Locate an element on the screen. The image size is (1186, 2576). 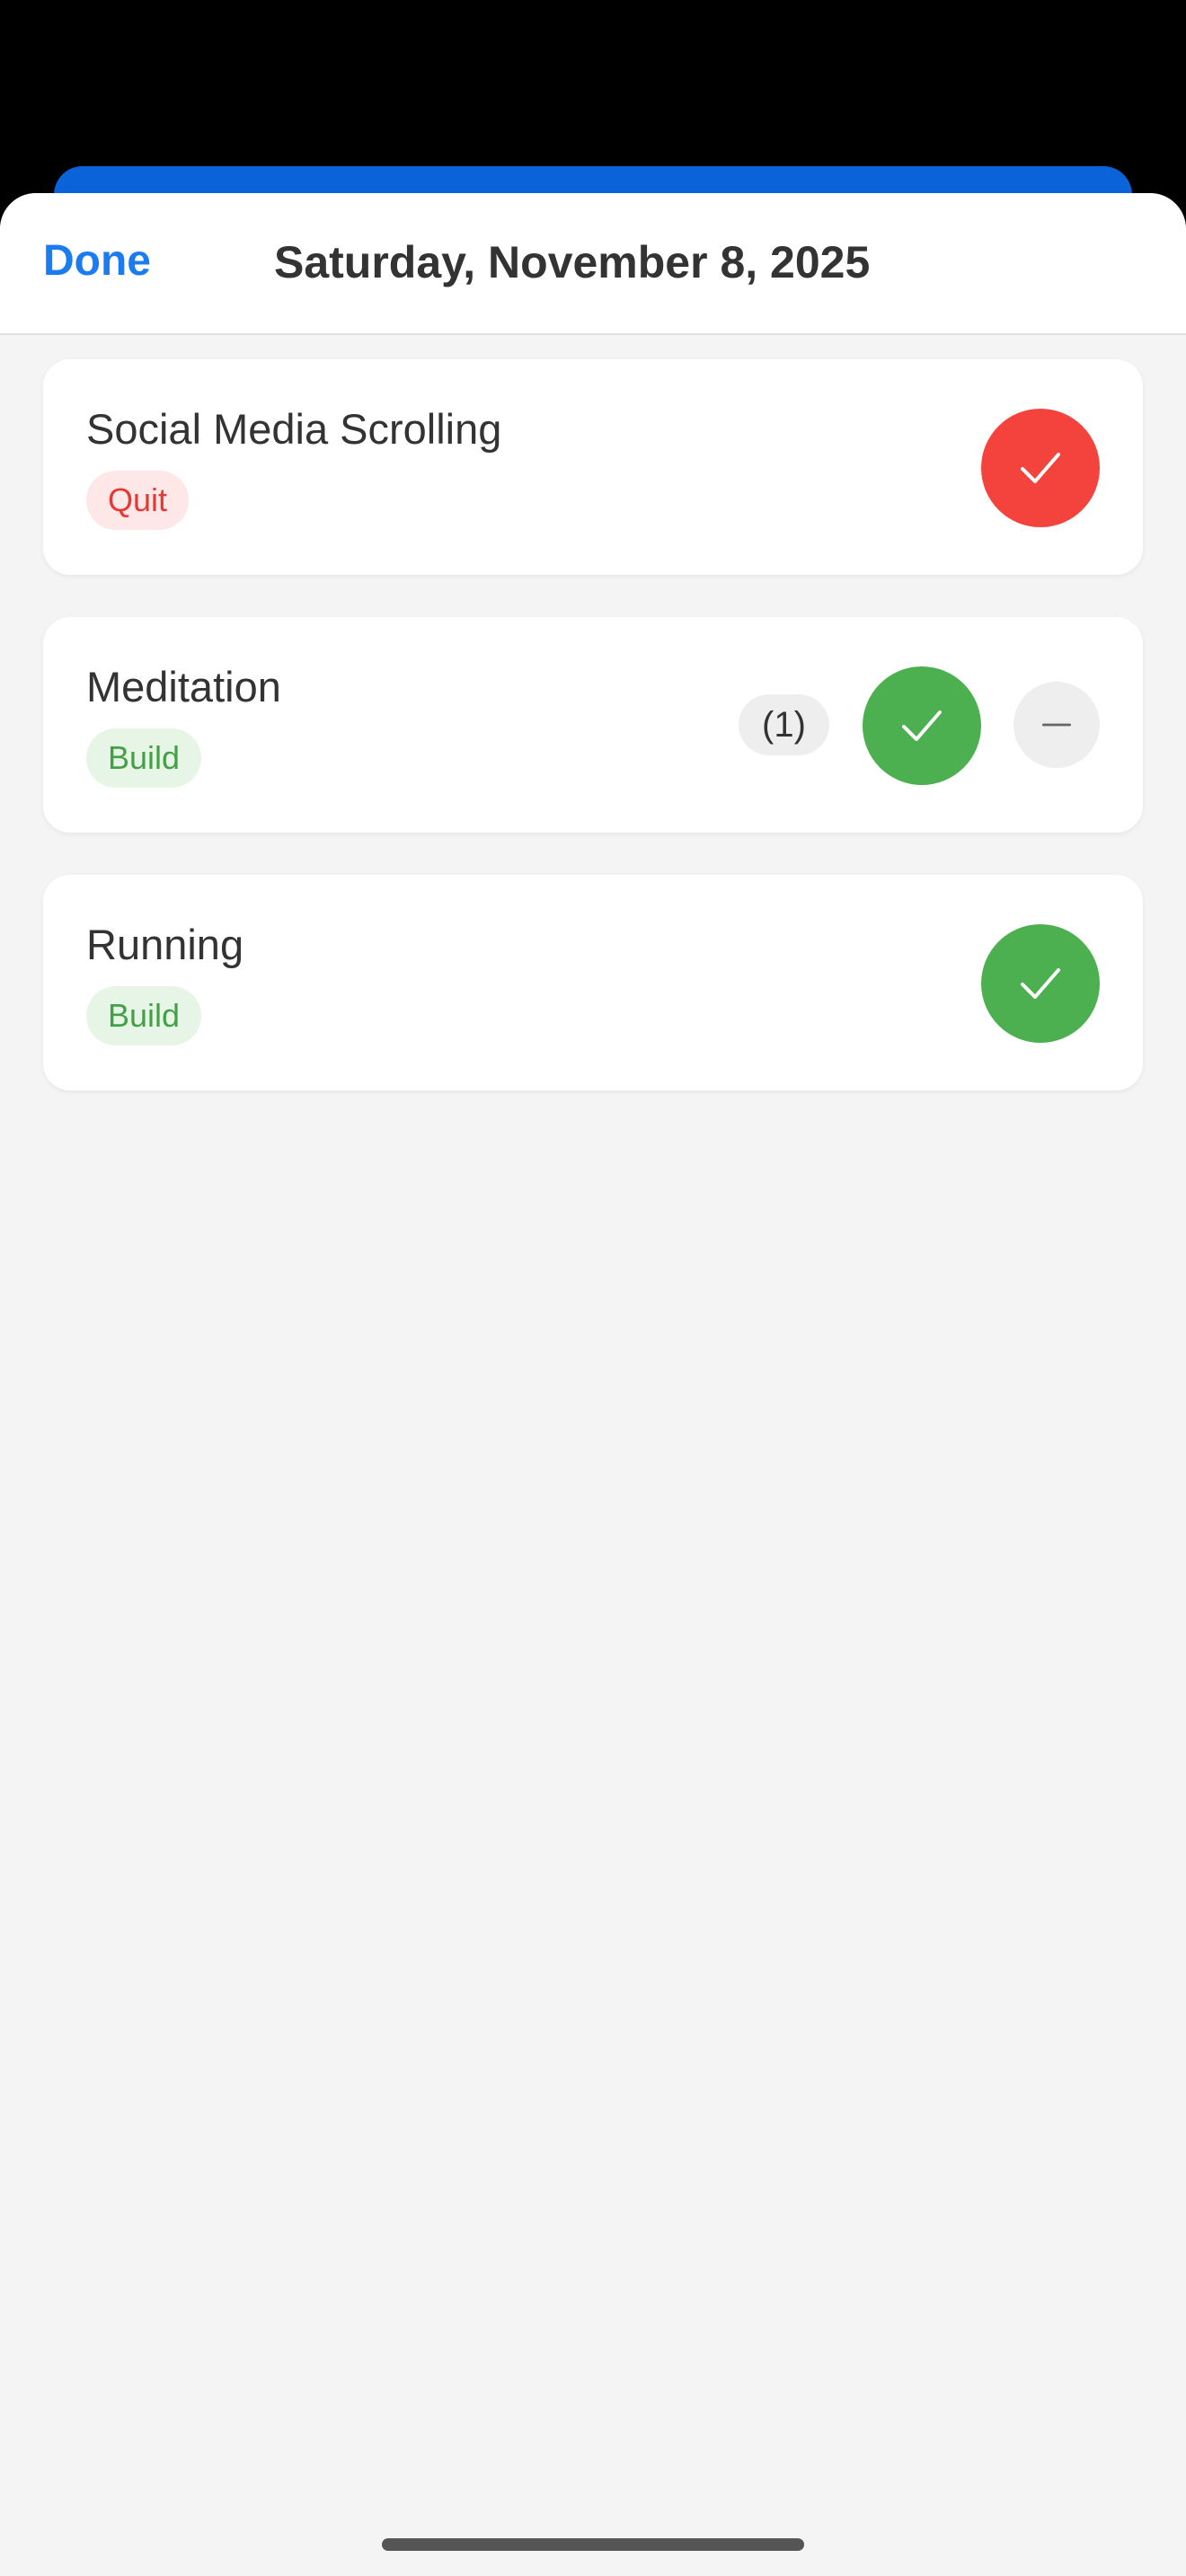
complete-increment-button is located at coordinates (922, 725).